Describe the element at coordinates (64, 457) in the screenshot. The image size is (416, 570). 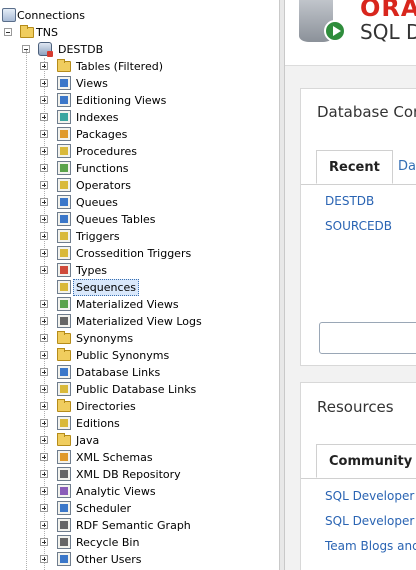
I see `xml-schemas-icon` at that location.